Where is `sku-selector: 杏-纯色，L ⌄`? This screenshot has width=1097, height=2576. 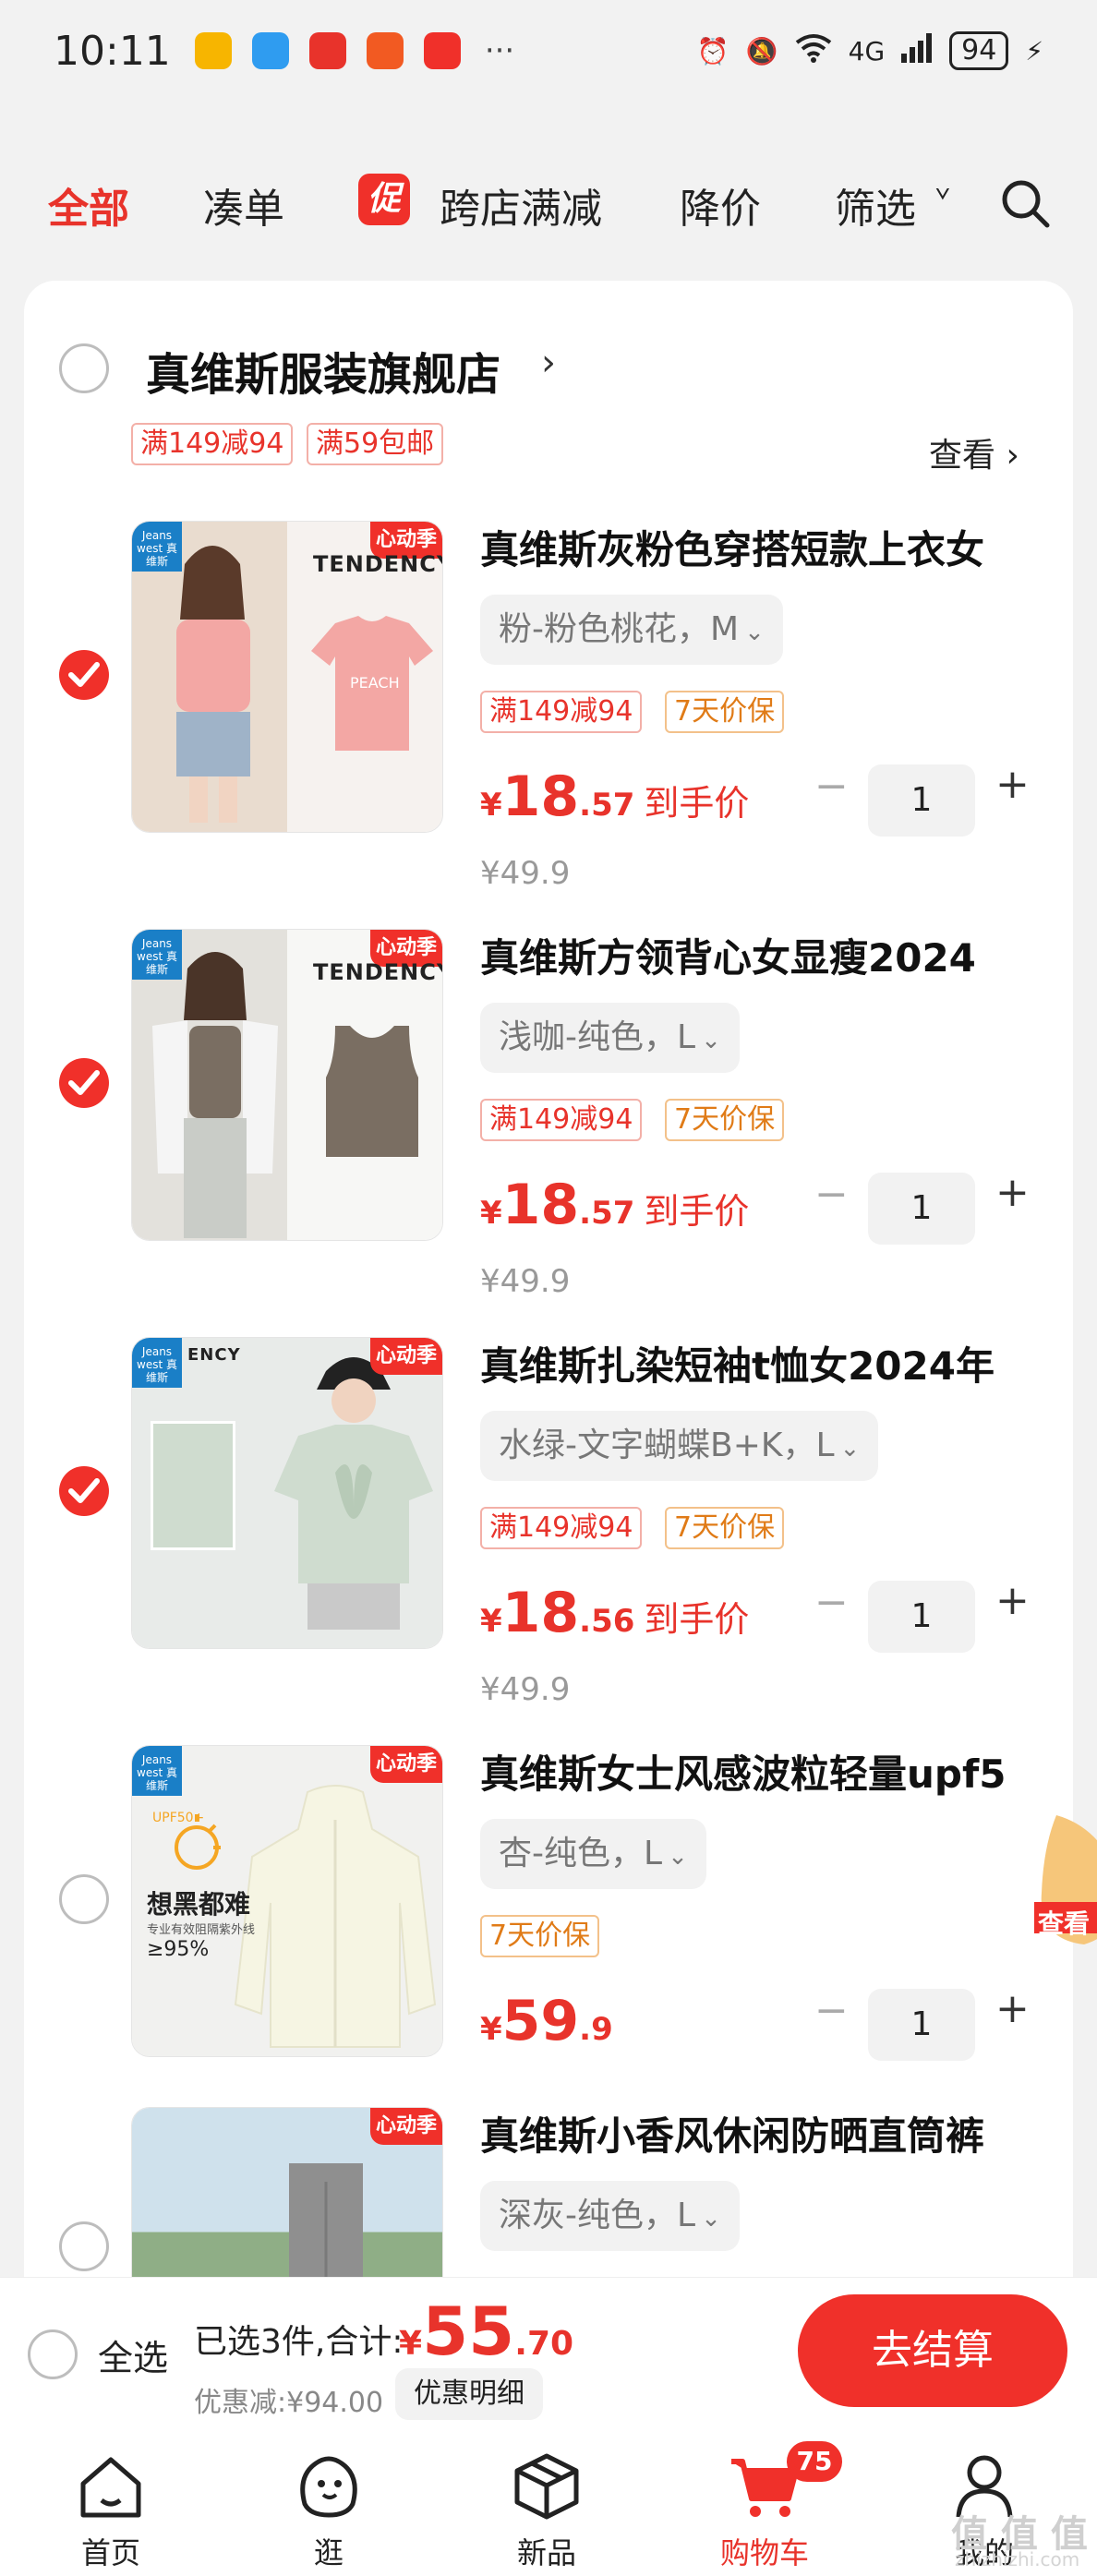
sku-selector: 杏-纯色，L ⌄ is located at coordinates (593, 1854).